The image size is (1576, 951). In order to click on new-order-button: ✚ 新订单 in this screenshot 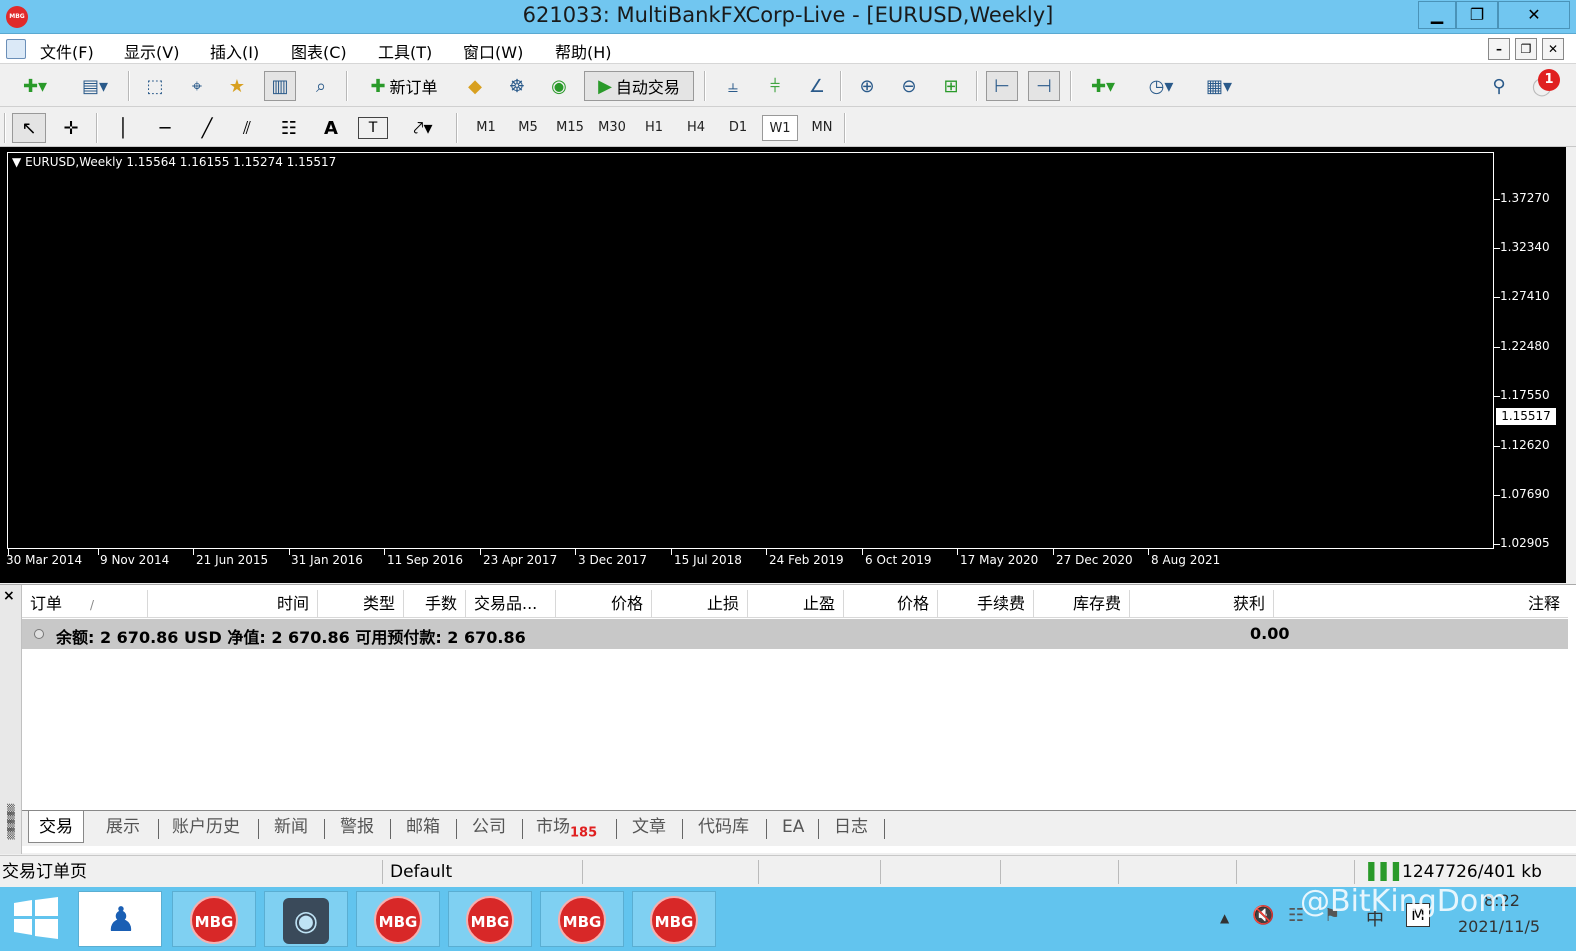, I will do `click(404, 86)`.